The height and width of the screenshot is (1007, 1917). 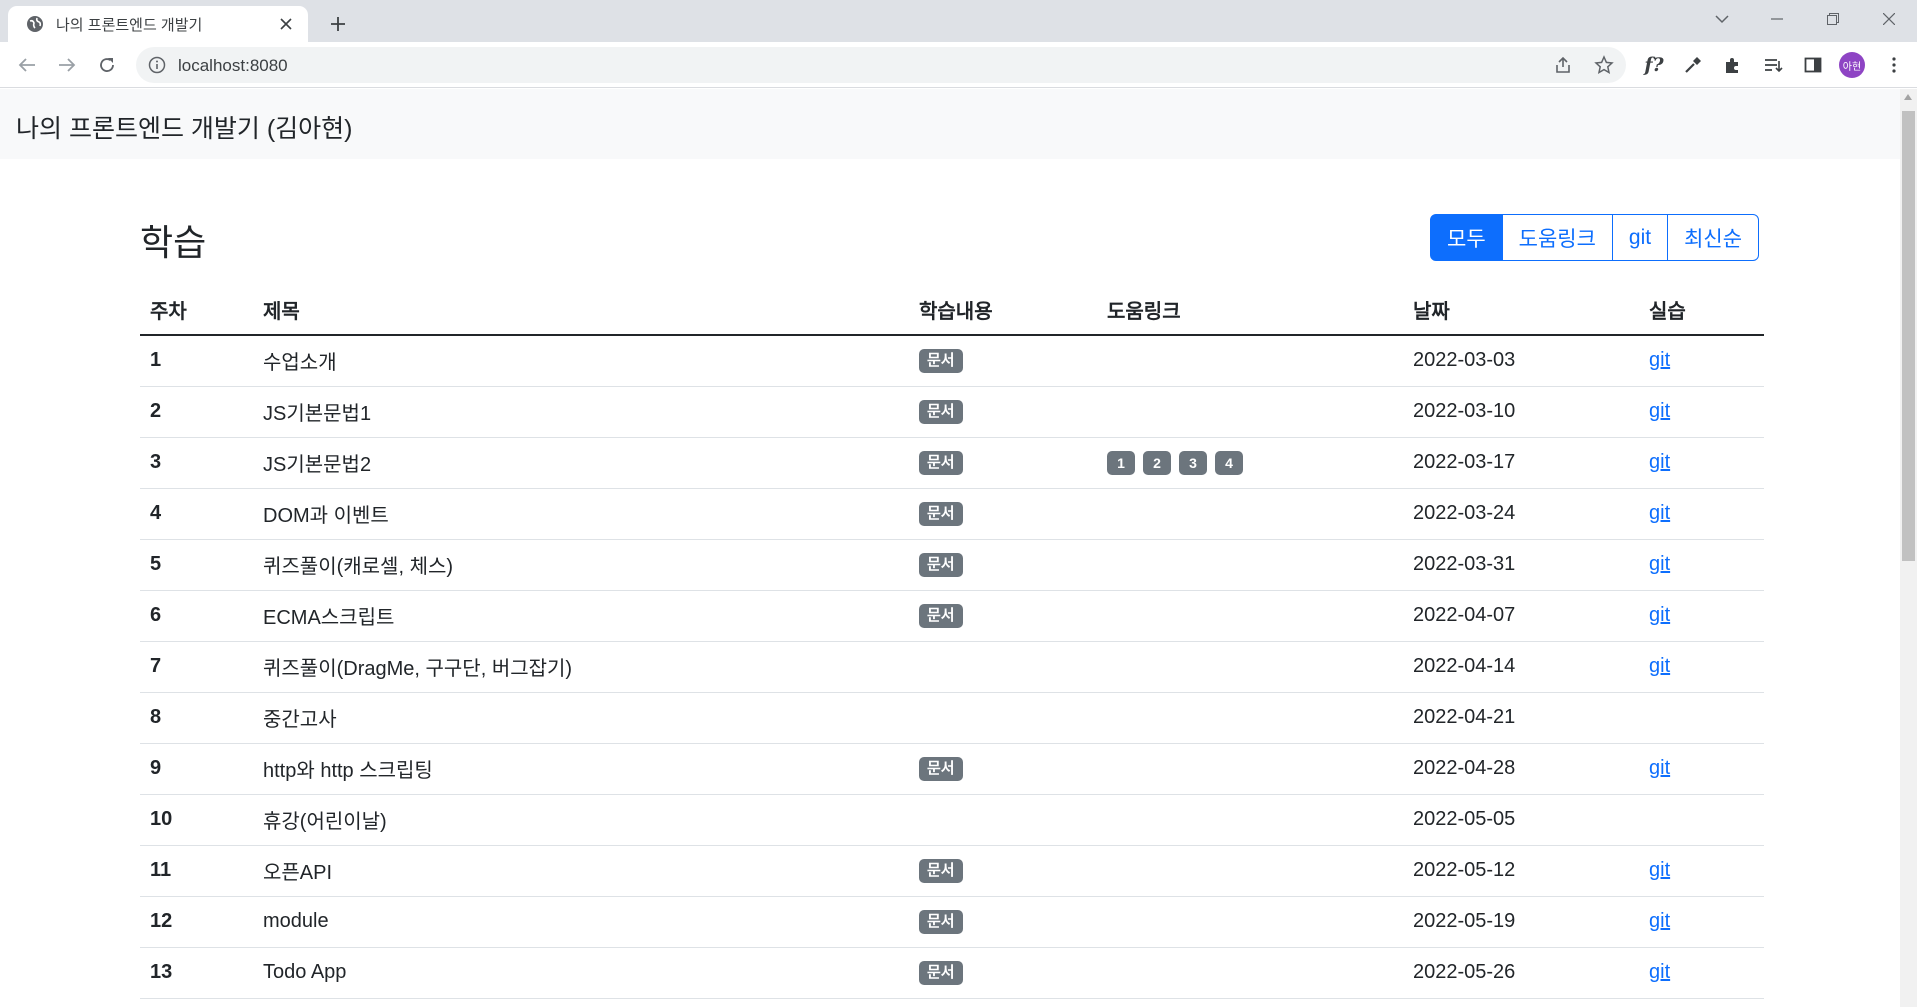 What do you see at coordinates (196, 820) in the screenshot?
I see `week-cell: 10` at bounding box center [196, 820].